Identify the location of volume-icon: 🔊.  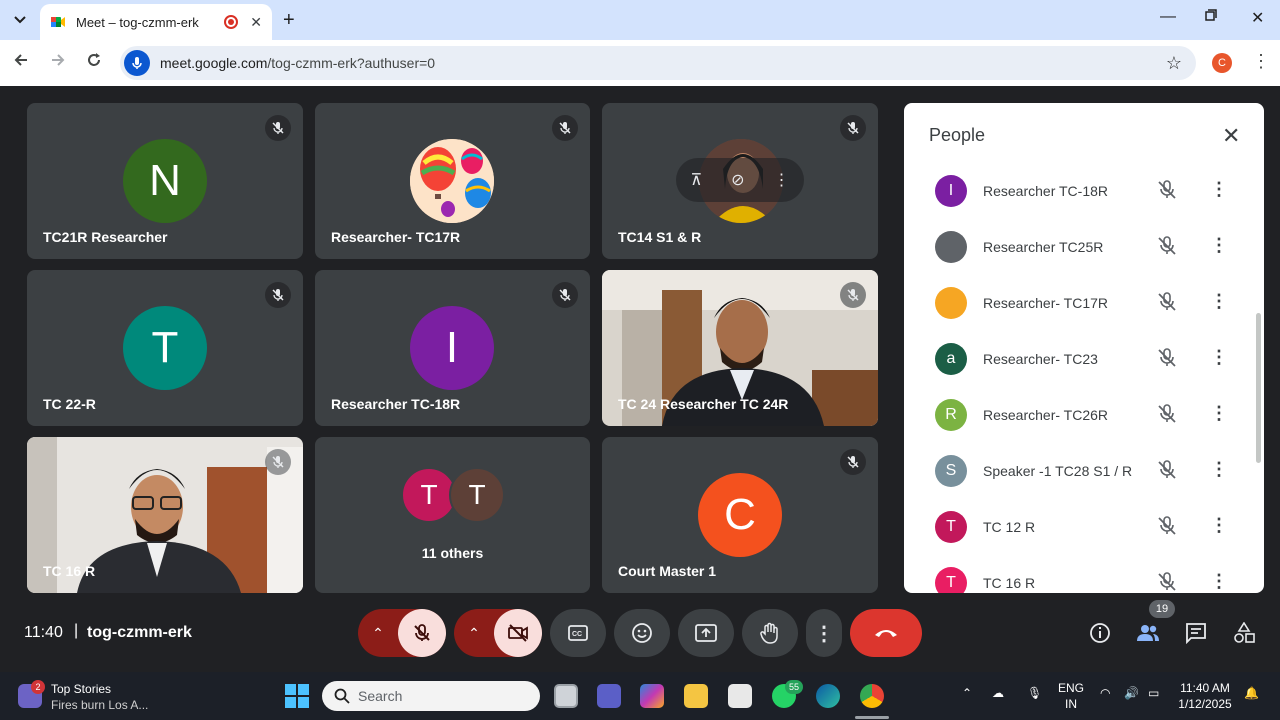
(1131, 693).